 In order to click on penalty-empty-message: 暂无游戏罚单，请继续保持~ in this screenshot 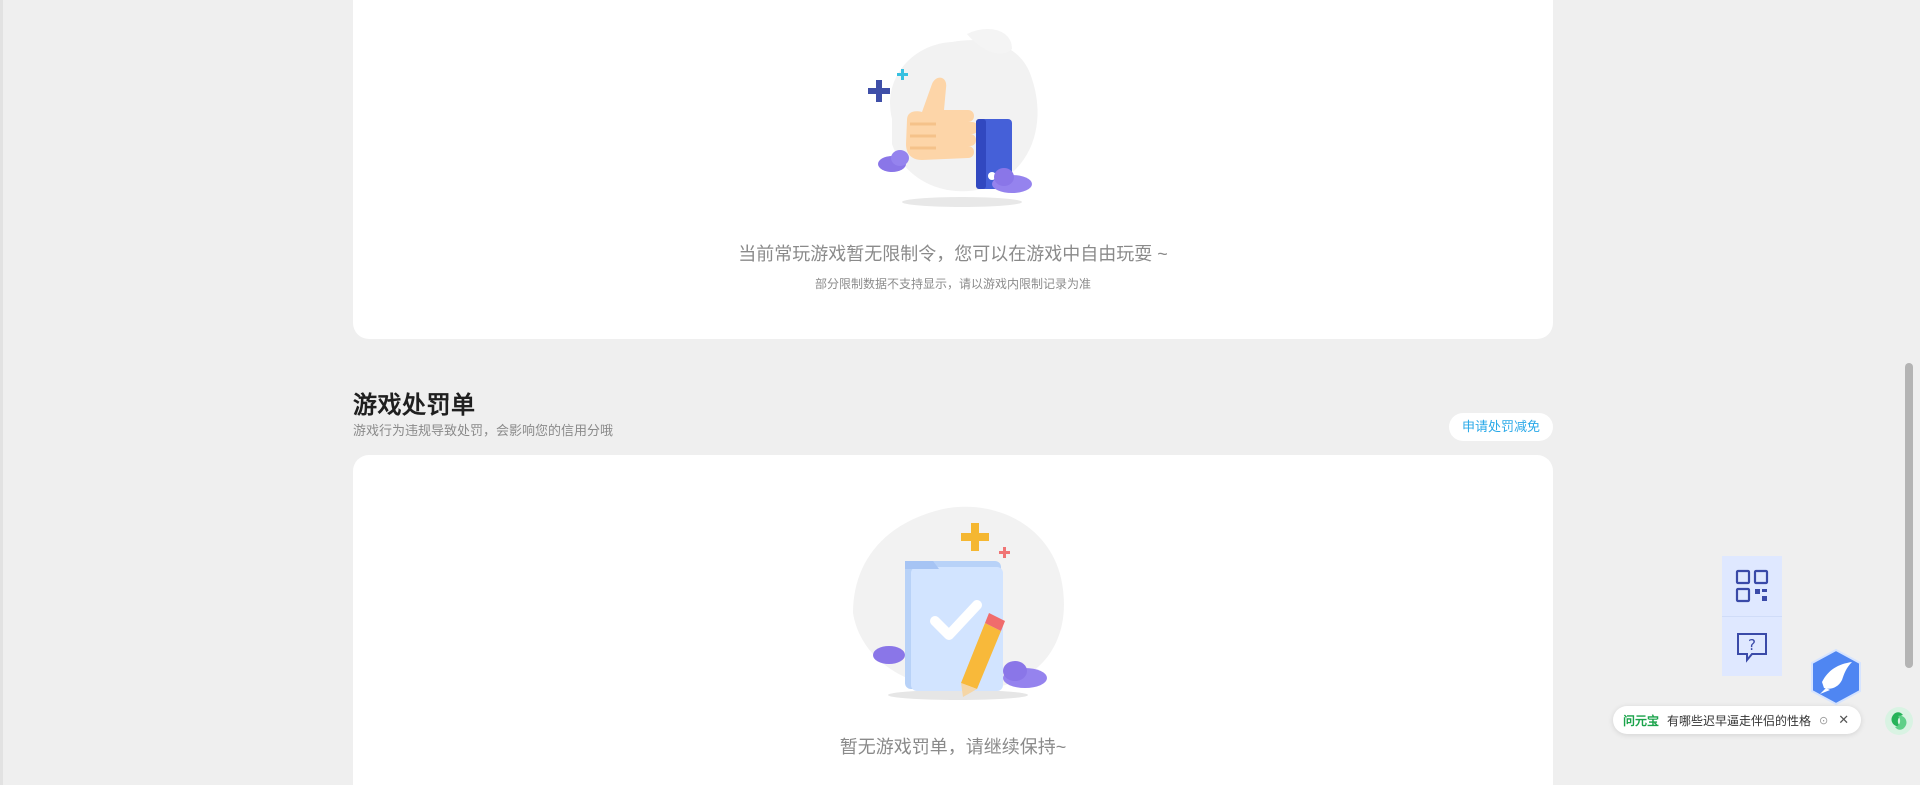, I will do `click(953, 747)`.